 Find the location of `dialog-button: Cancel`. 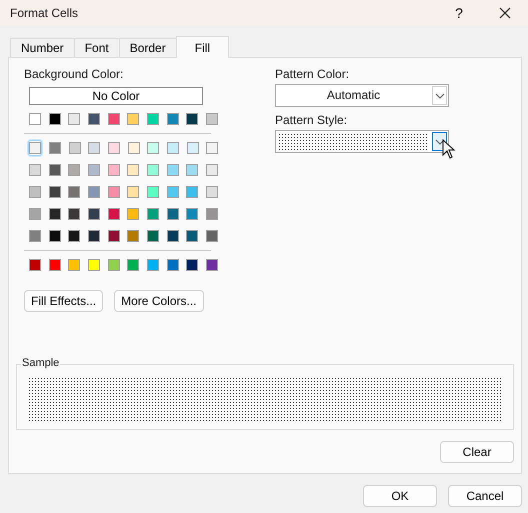

dialog-button: Cancel is located at coordinates (485, 496).